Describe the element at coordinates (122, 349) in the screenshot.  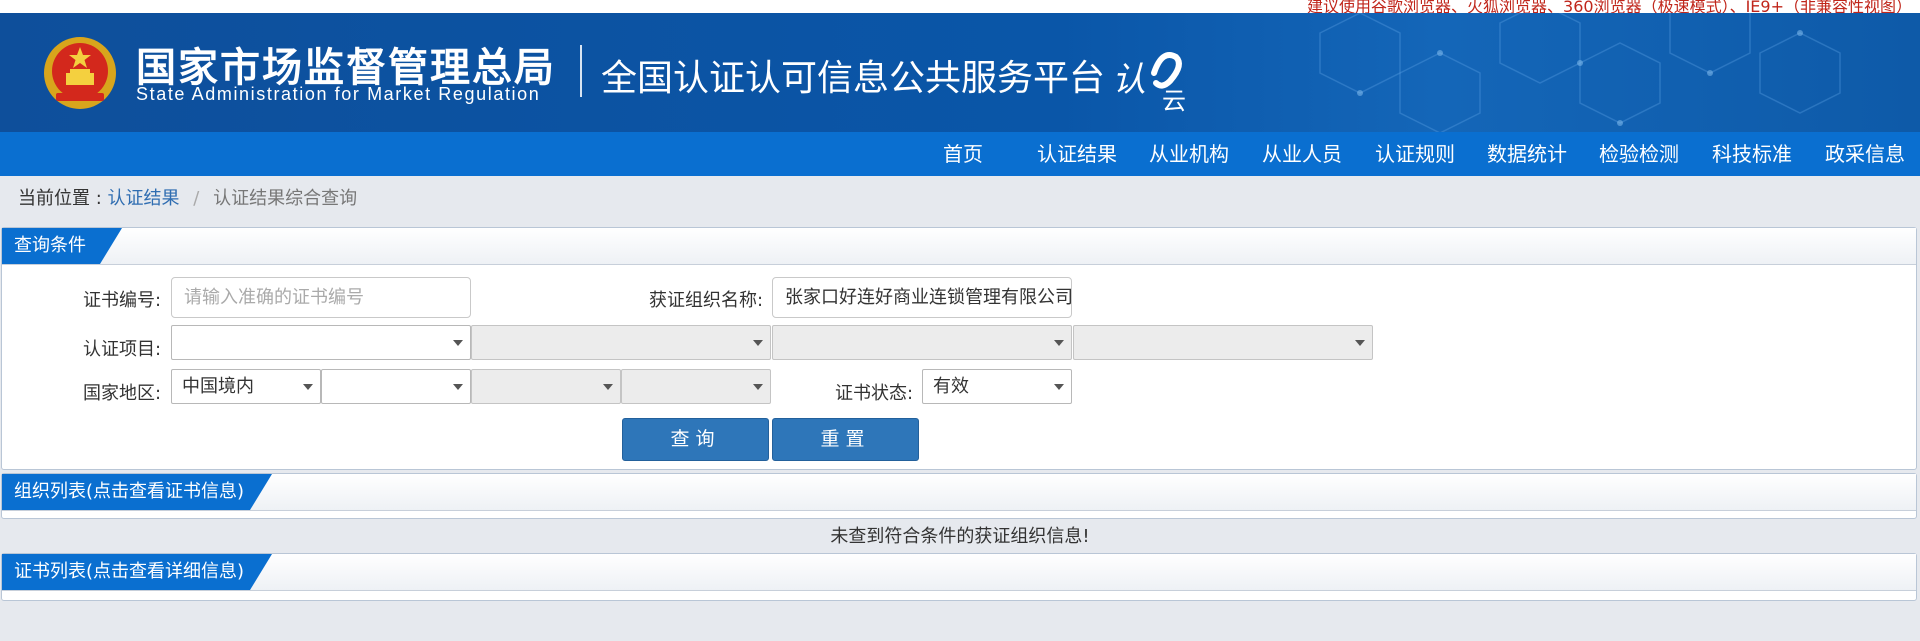
I see `cert-item-label: 认证项目:` at that location.